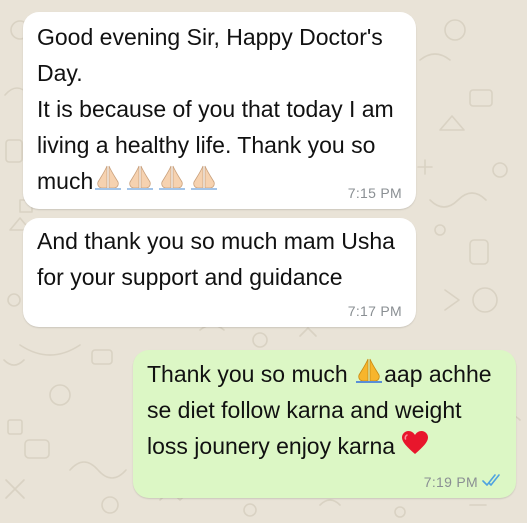 The width and height of the screenshot is (527, 523). I want to click on message-third-line: loss jounery enjoy karna, so click(288, 447).